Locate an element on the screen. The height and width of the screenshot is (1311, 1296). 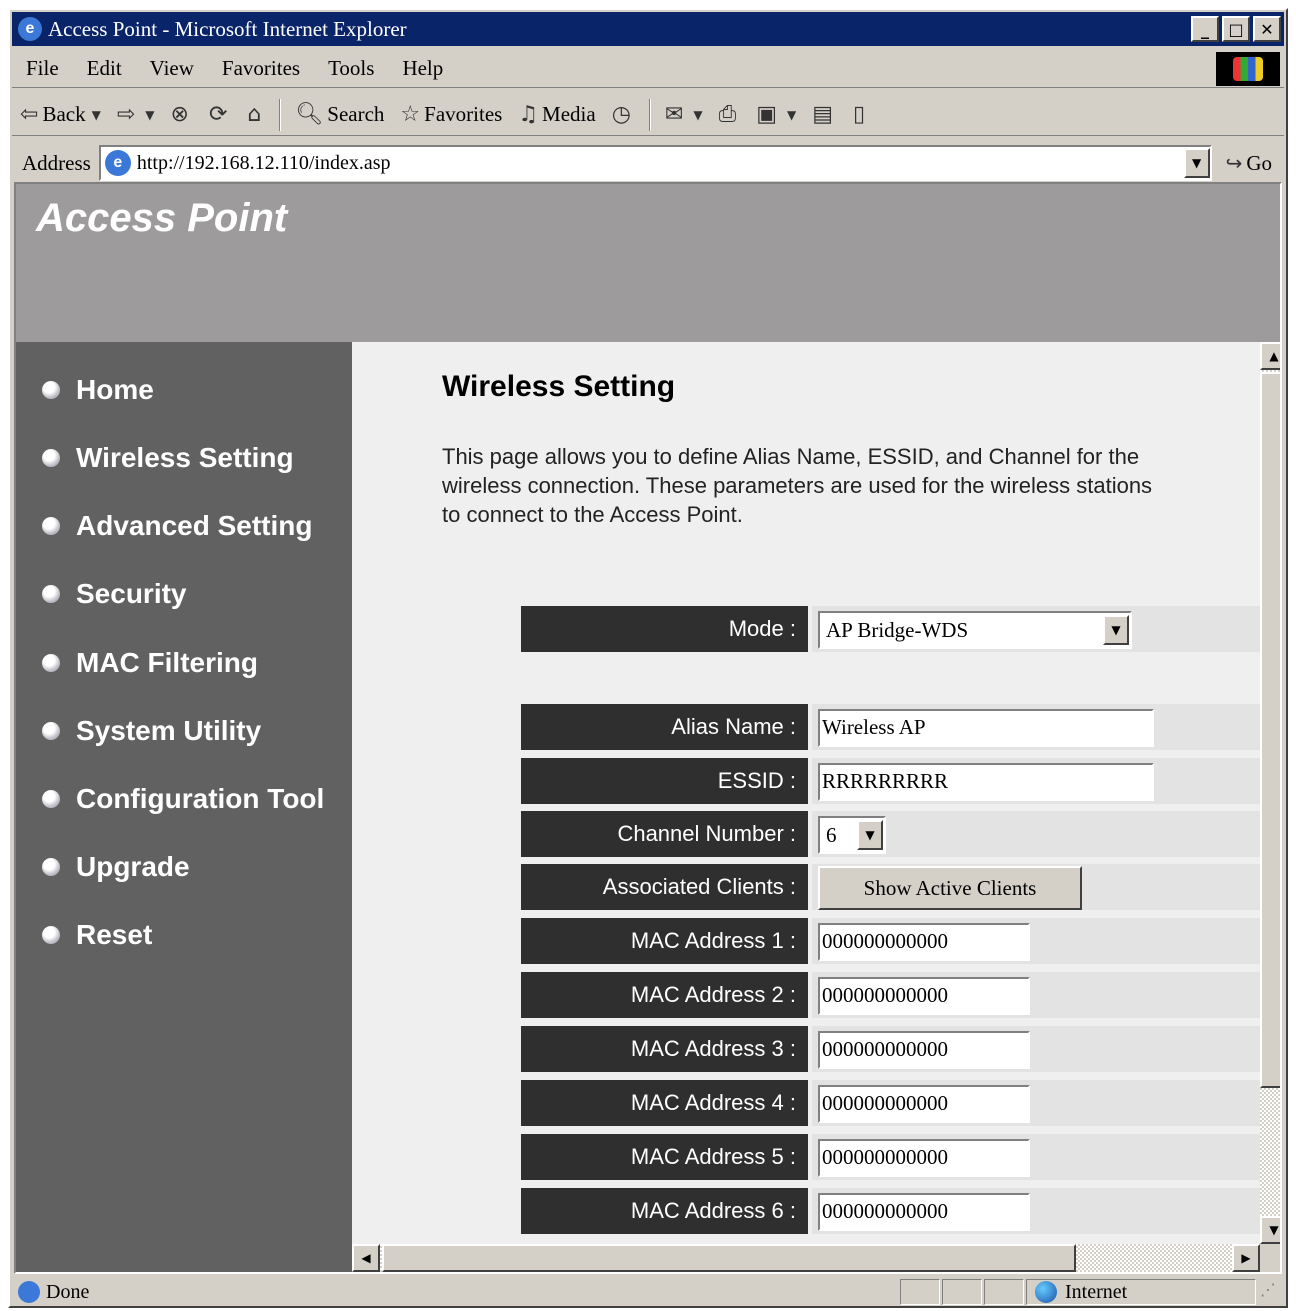
go-arrow-icon: ↪ is located at coordinates (1234, 163).